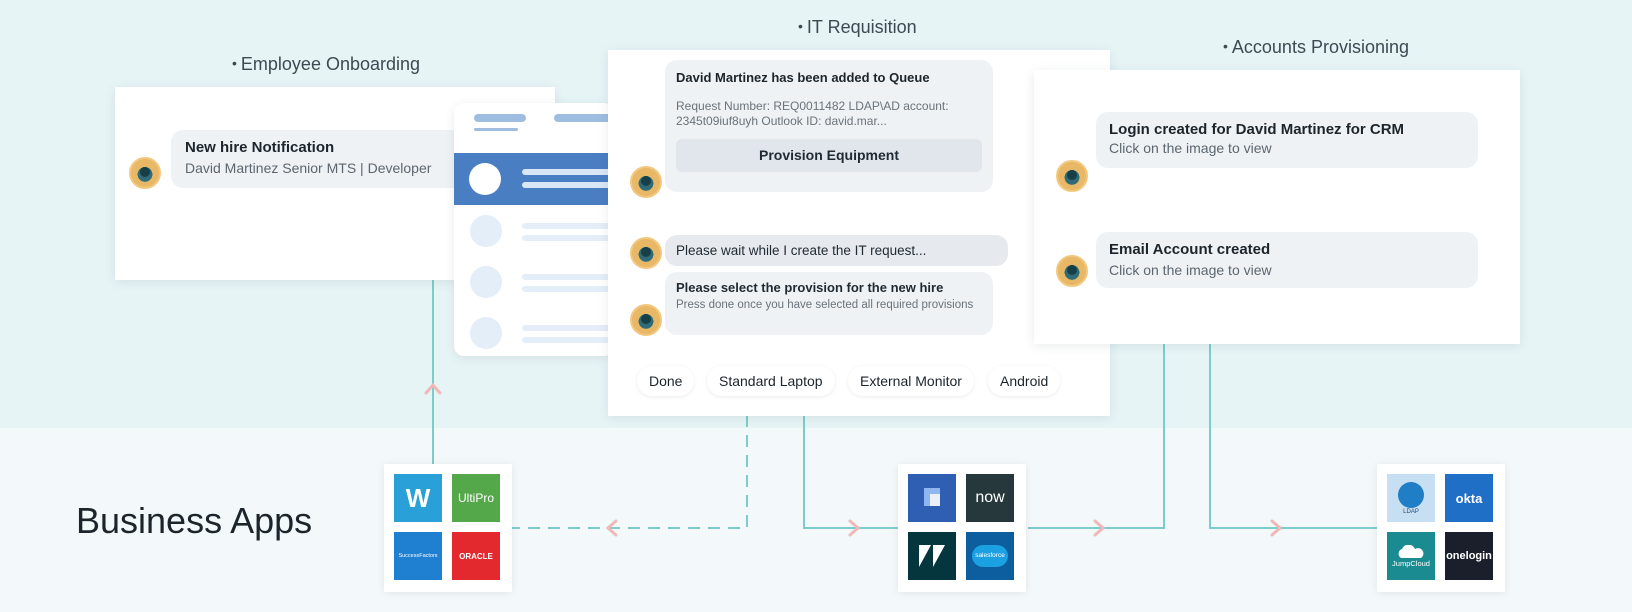 The width and height of the screenshot is (1632, 612). What do you see at coordinates (1190, 270) in the screenshot?
I see `email-created-sub: Click on the image to view` at bounding box center [1190, 270].